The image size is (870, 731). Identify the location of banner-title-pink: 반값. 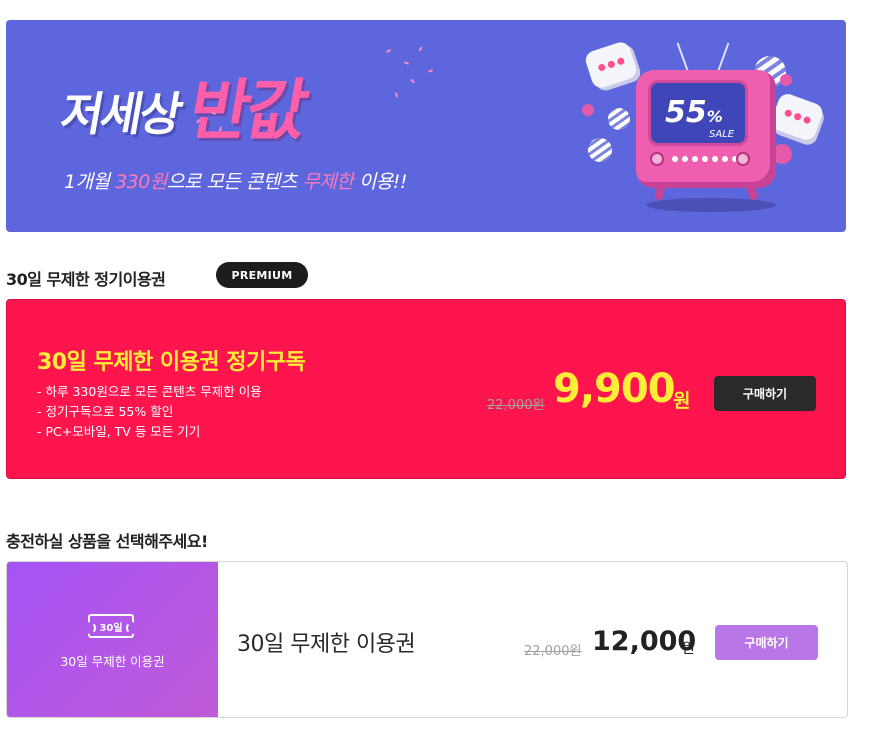
(247, 110).